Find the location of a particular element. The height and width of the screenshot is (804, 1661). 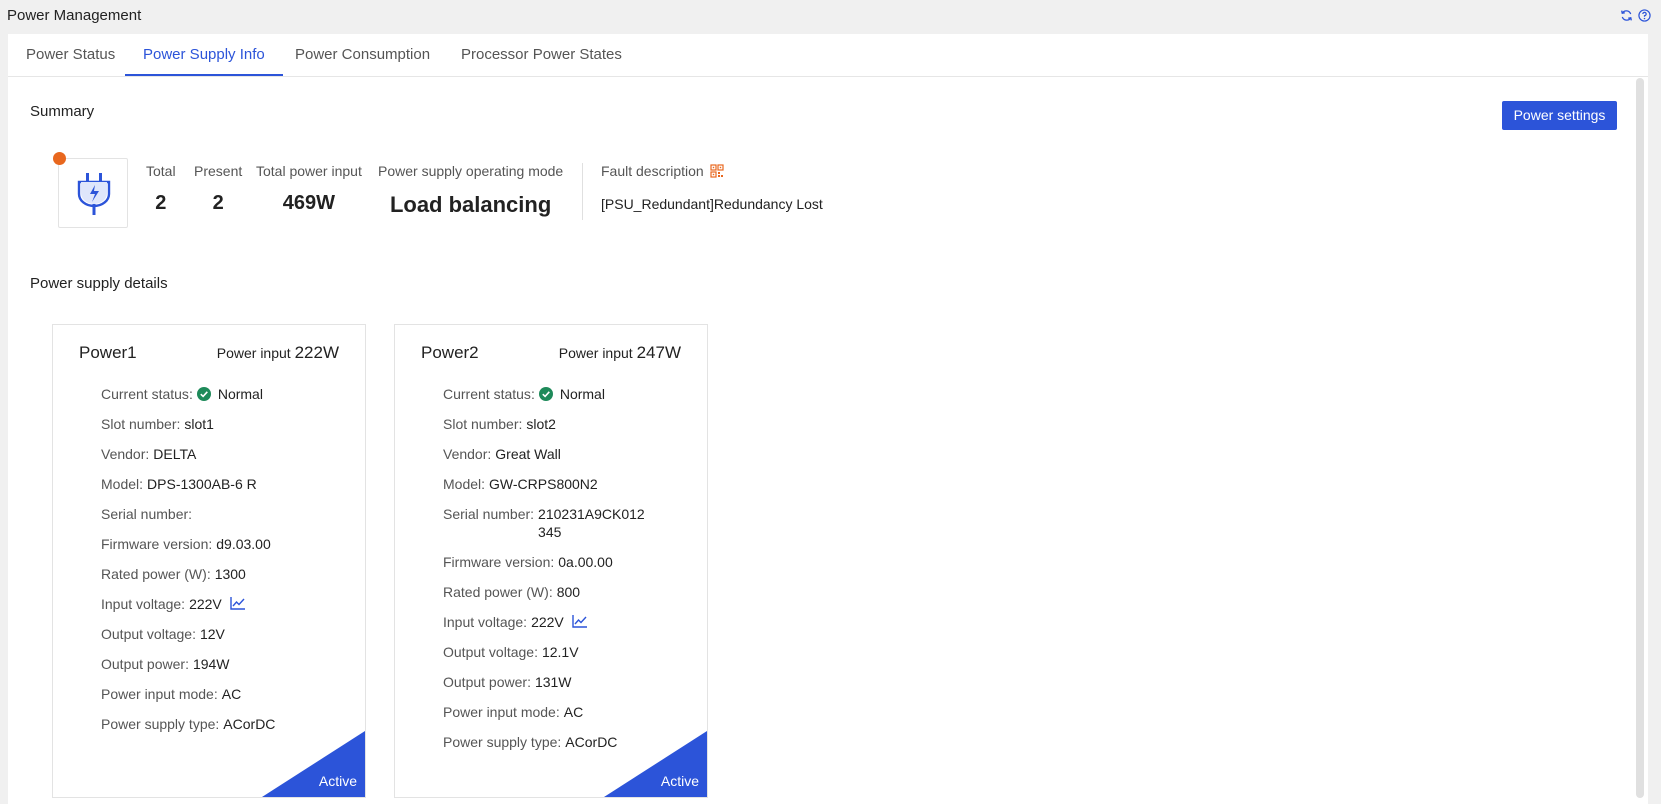

field-value: 12.1V is located at coordinates (560, 652).